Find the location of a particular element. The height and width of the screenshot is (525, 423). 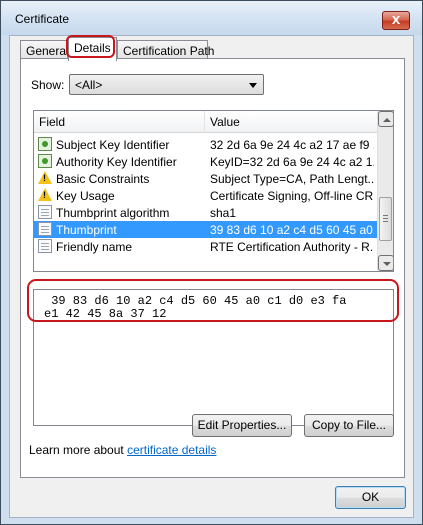

list-header: Field Value is located at coordinates (206, 122).